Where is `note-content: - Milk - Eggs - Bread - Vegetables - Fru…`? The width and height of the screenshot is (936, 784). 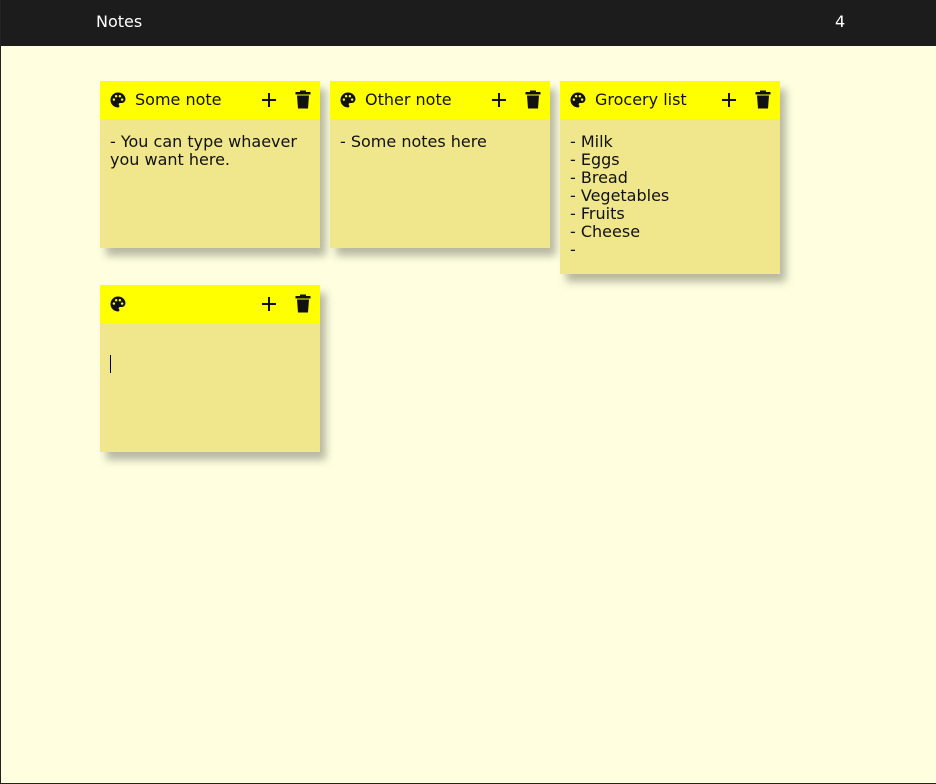 note-content: - Milk - Eggs - Bread - Vegetables - Fru… is located at coordinates (670, 193).